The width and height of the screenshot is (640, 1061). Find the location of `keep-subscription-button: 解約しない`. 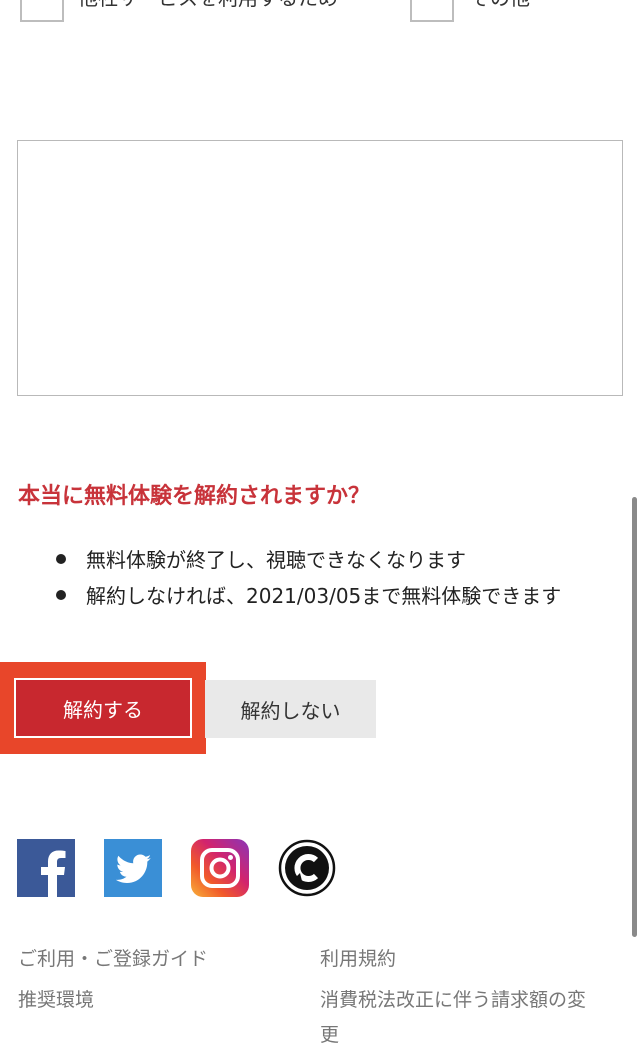

keep-subscription-button: 解約しない is located at coordinates (290, 709).